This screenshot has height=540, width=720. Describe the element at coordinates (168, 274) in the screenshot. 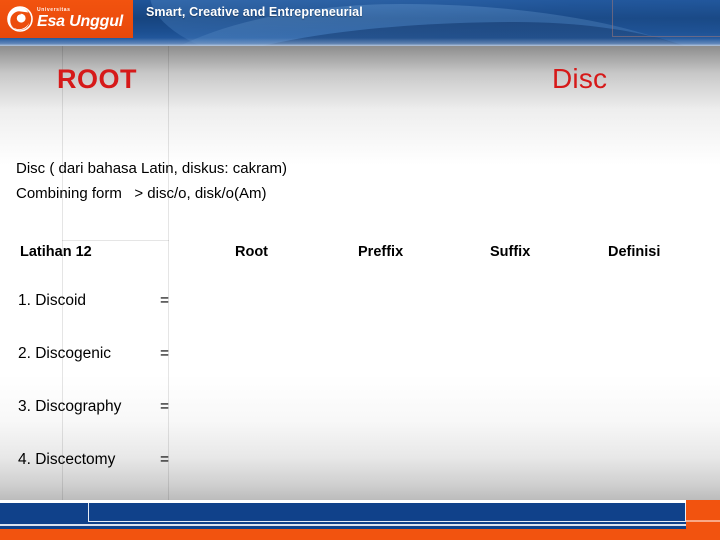

I see `table-border-vertical-right` at that location.